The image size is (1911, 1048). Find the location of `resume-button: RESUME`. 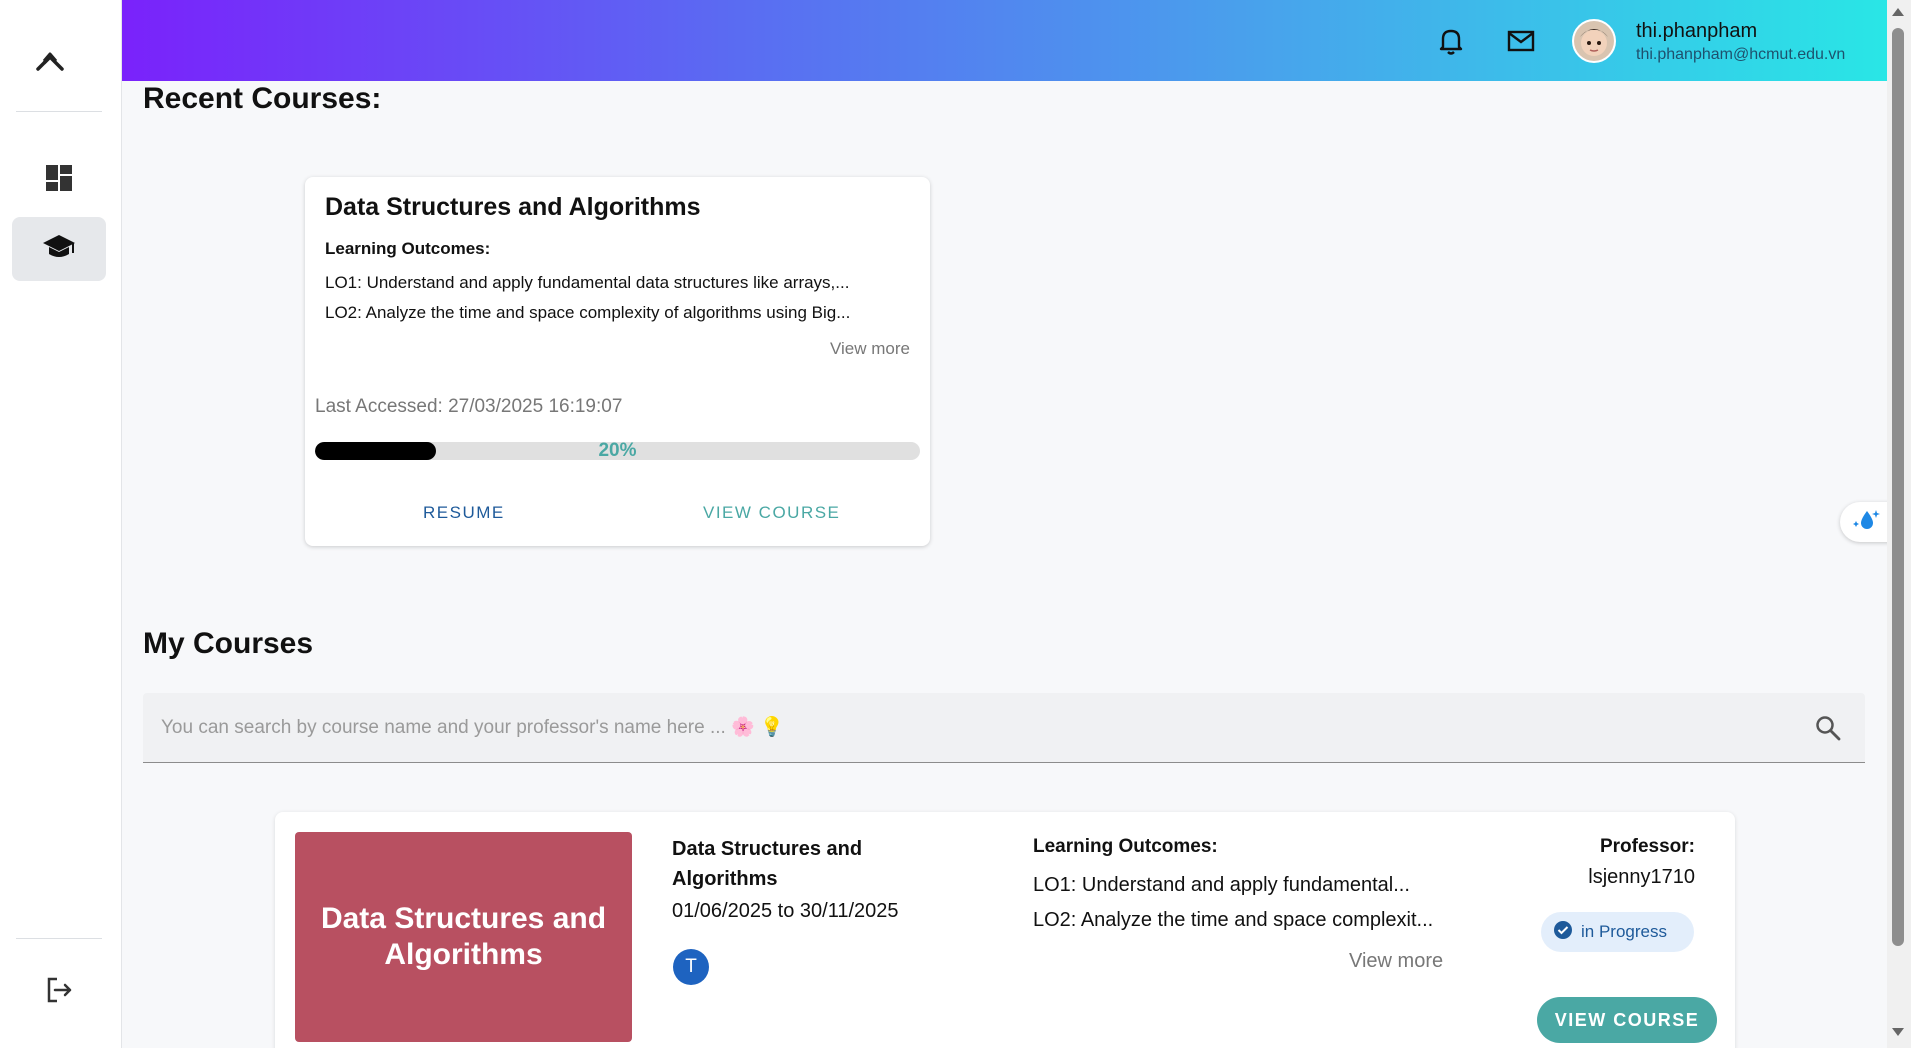

resume-button: RESUME is located at coordinates (464, 513).